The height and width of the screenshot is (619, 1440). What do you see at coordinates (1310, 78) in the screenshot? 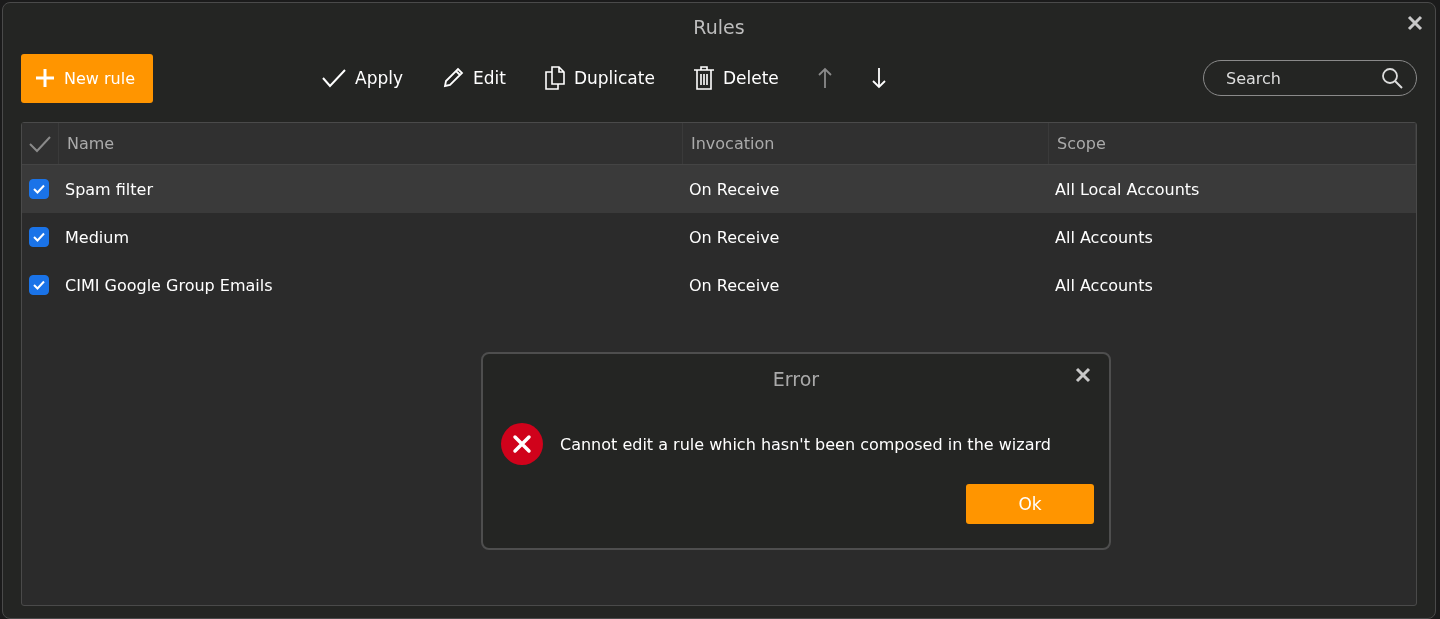
I see `search-field: Search` at bounding box center [1310, 78].